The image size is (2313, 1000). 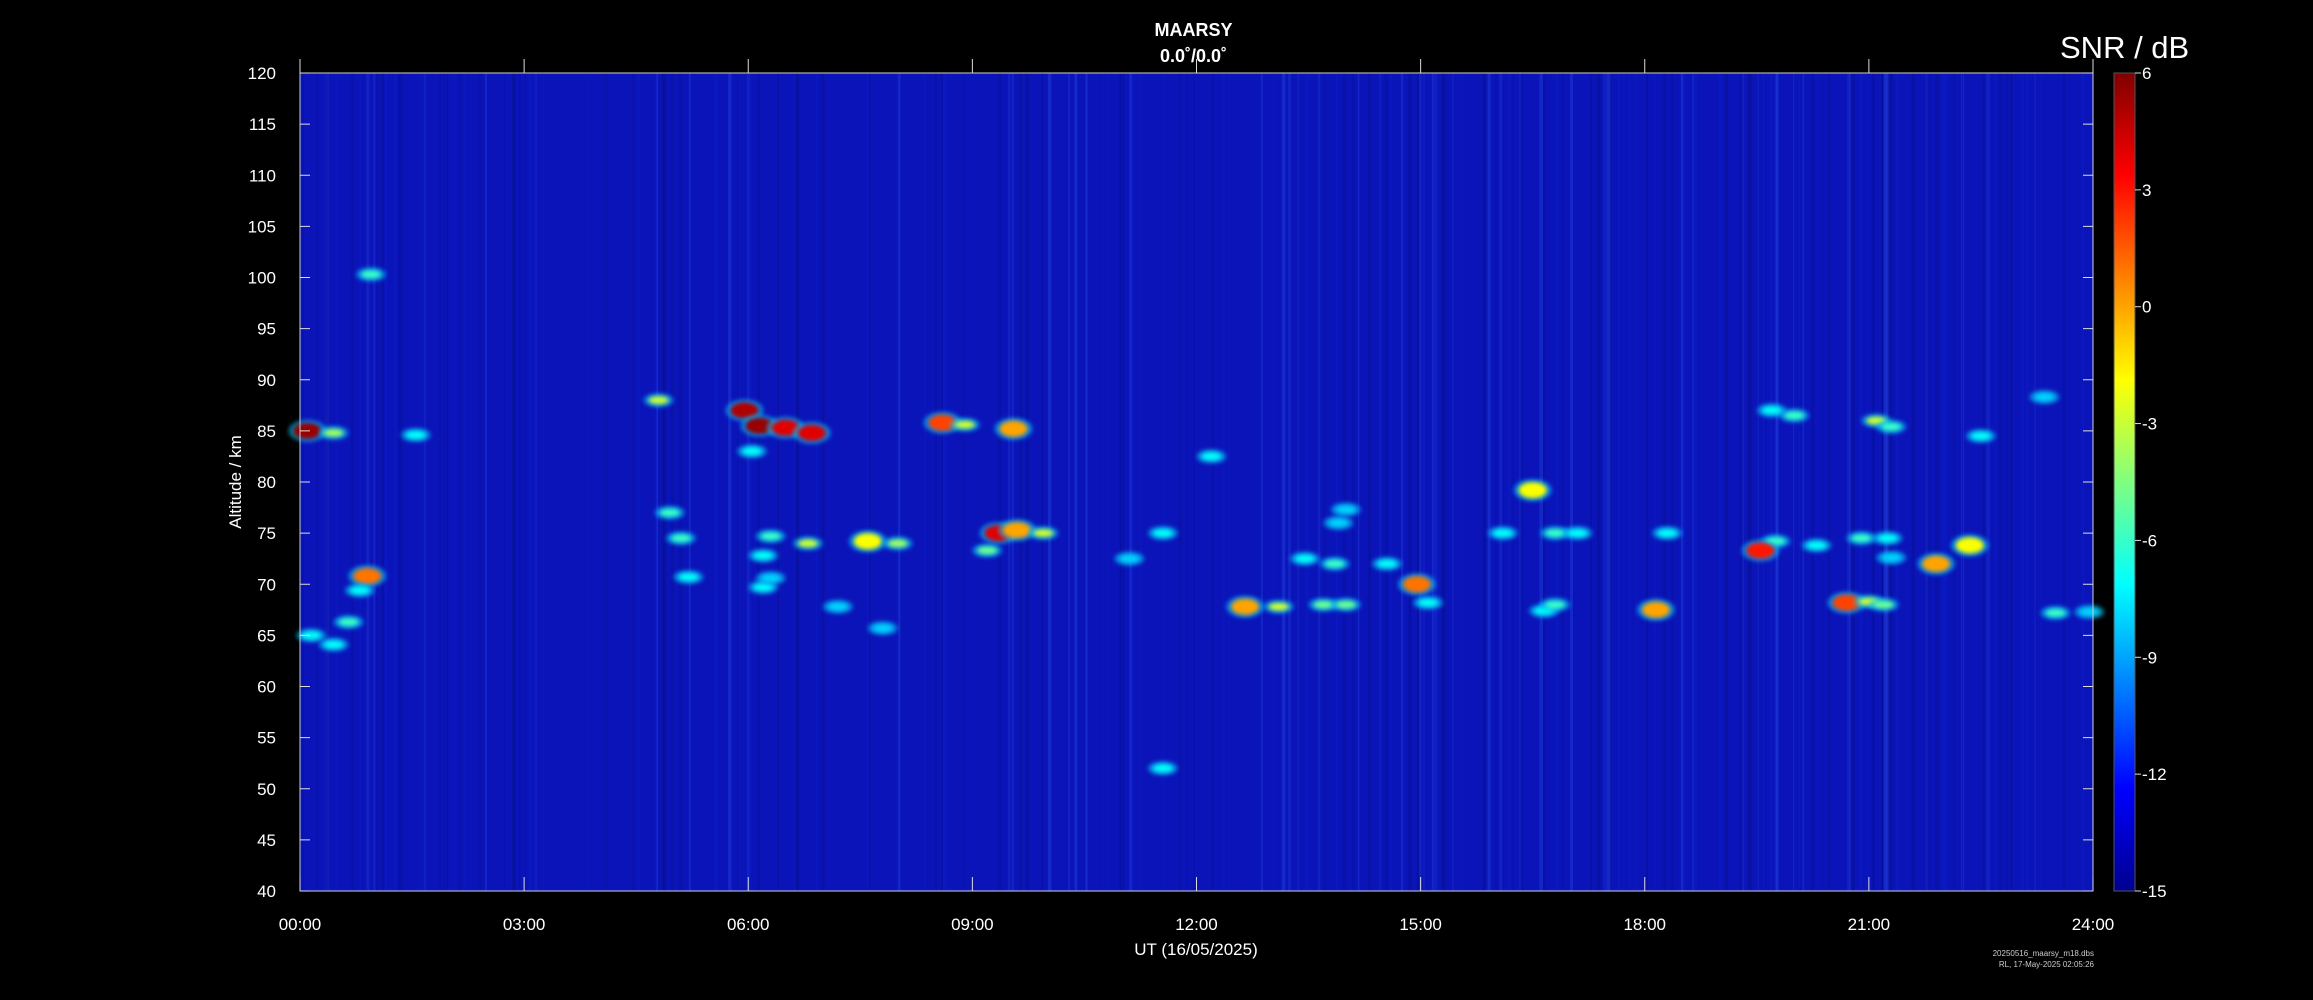 I want to click on x-tick-label: 12:00, so click(x=1196, y=924).